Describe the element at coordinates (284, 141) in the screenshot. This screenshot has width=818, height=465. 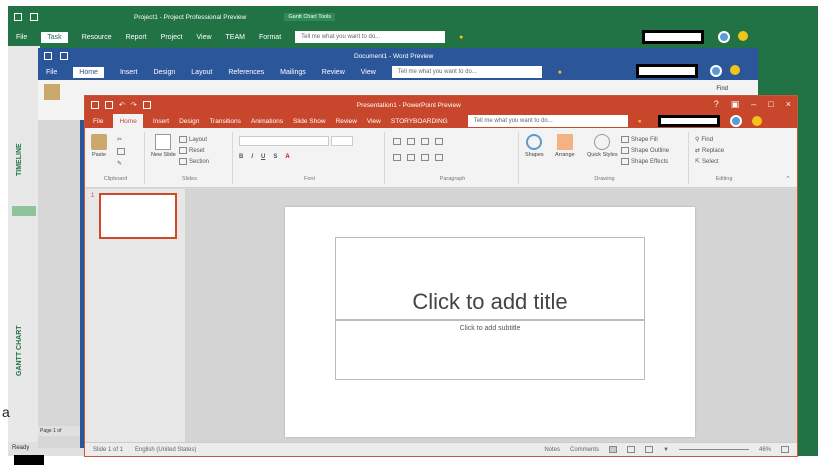
I see `font-name-select` at that location.